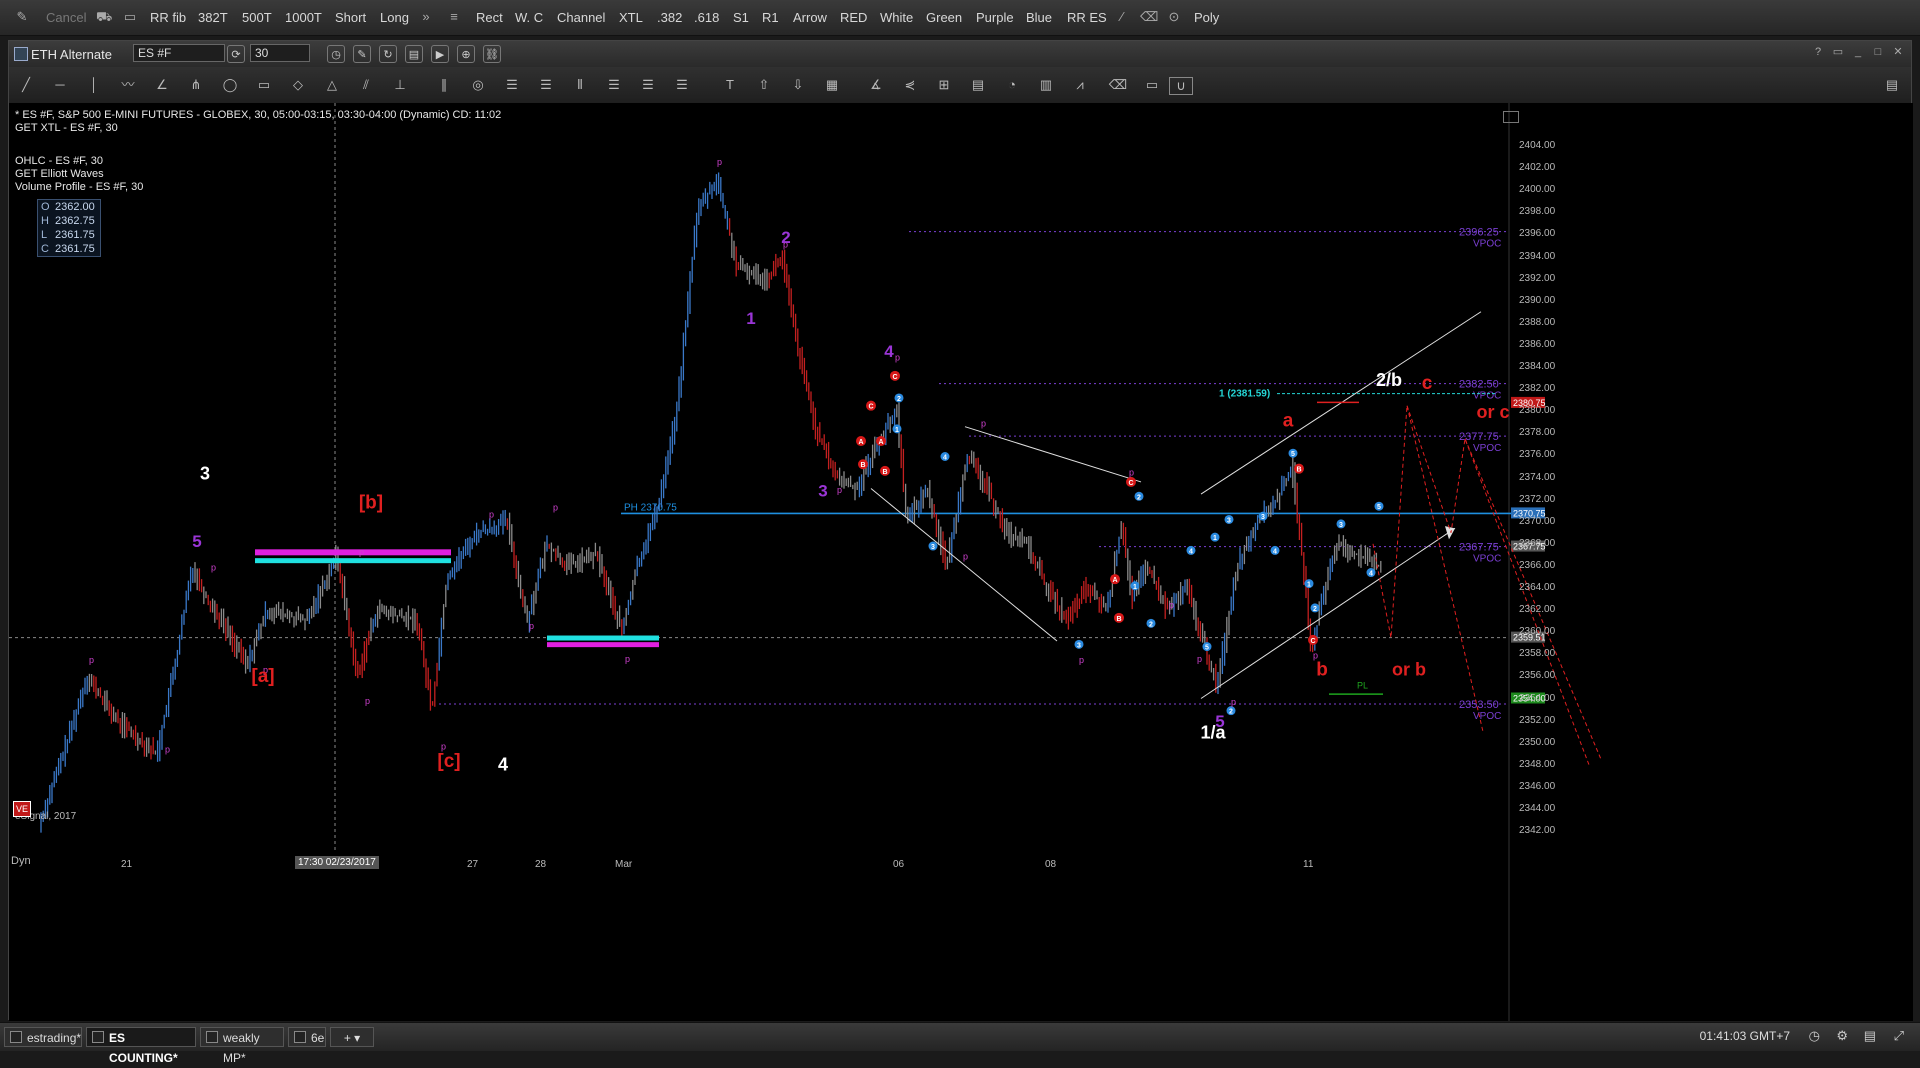  Describe the element at coordinates (770, 17) in the screenshot. I see `r1-button: R1` at that location.